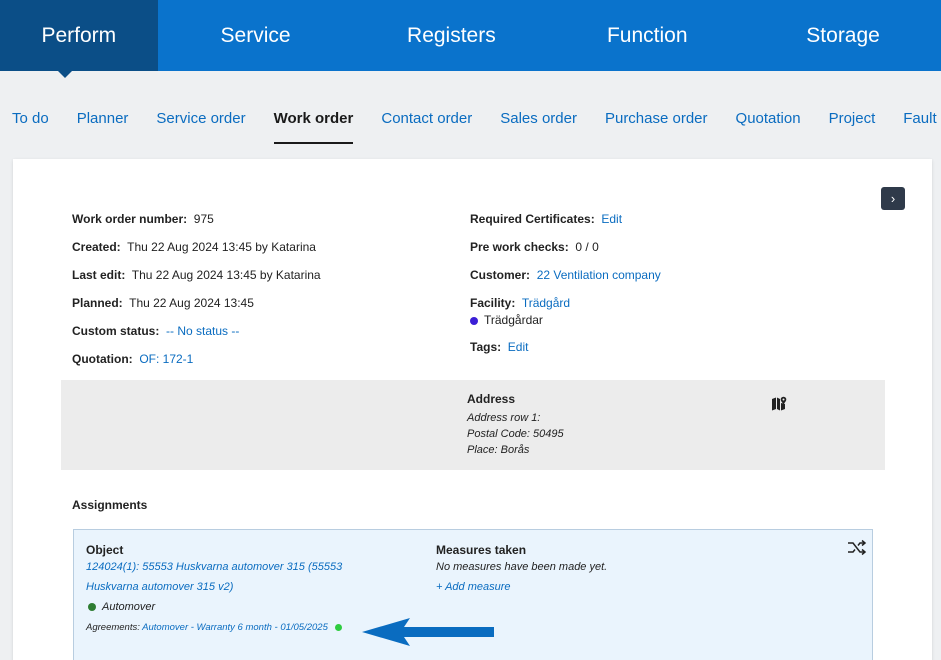  I want to click on custom-status-link: -- No status --, so click(202, 331).